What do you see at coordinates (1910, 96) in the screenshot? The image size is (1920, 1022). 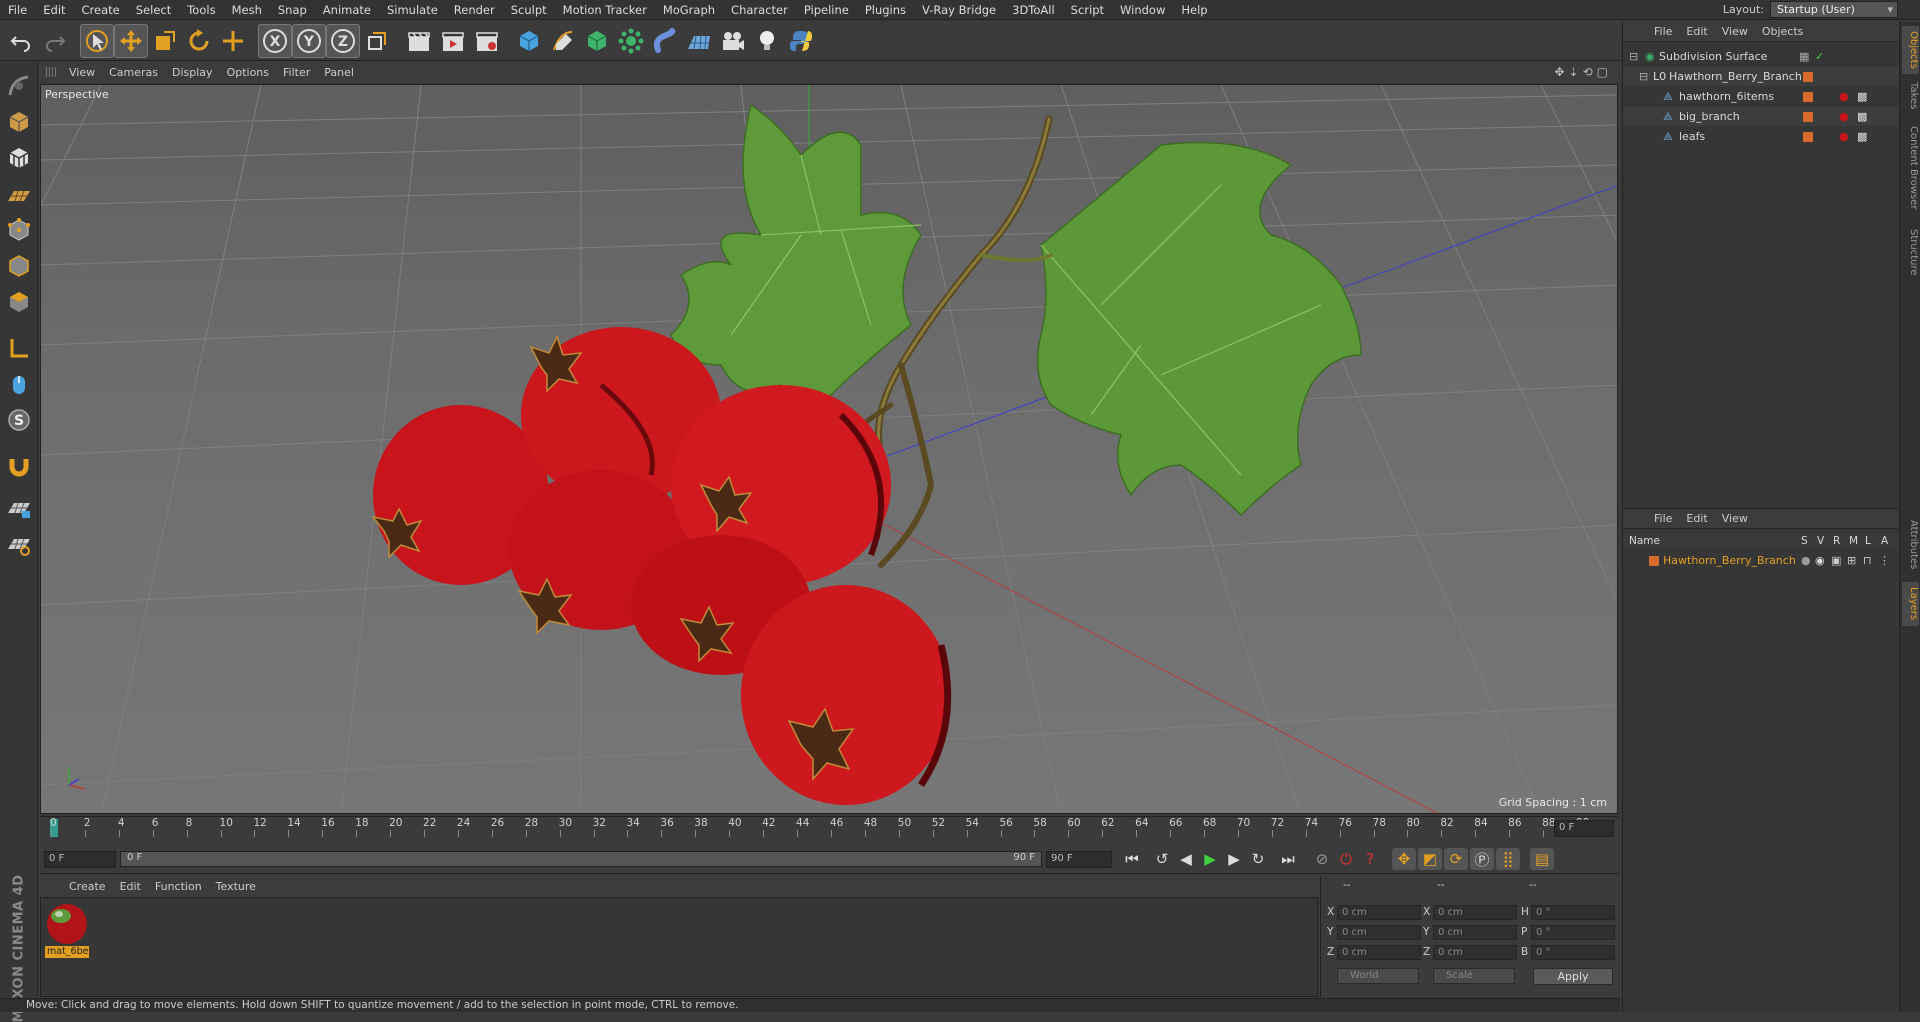 I see `tab-takes: Takes` at bounding box center [1910, 96].